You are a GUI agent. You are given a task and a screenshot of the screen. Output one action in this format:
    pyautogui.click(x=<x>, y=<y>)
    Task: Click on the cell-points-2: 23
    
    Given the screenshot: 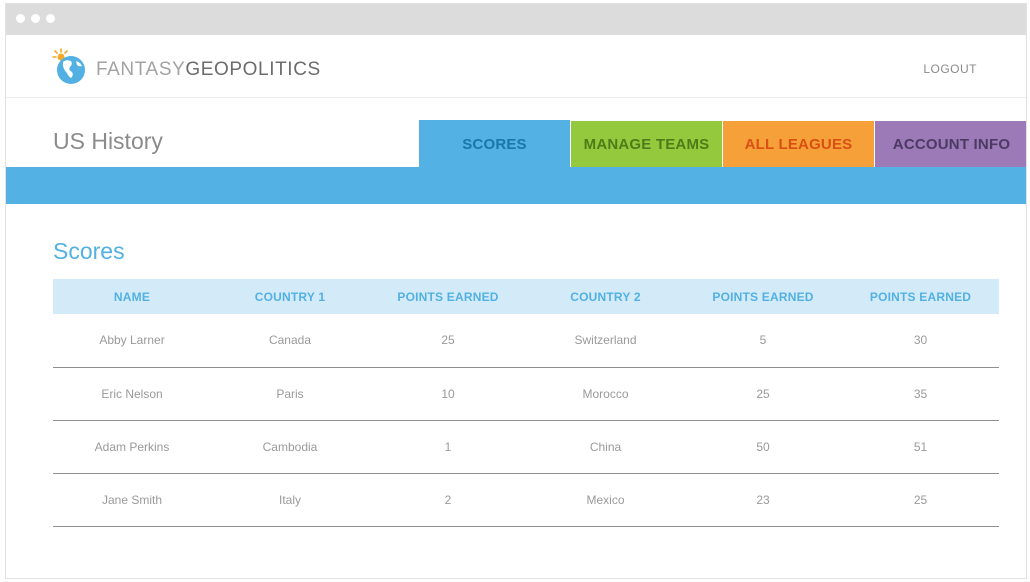 What is the action you would take?
    pyautogui.click(x=763, y=499)
    